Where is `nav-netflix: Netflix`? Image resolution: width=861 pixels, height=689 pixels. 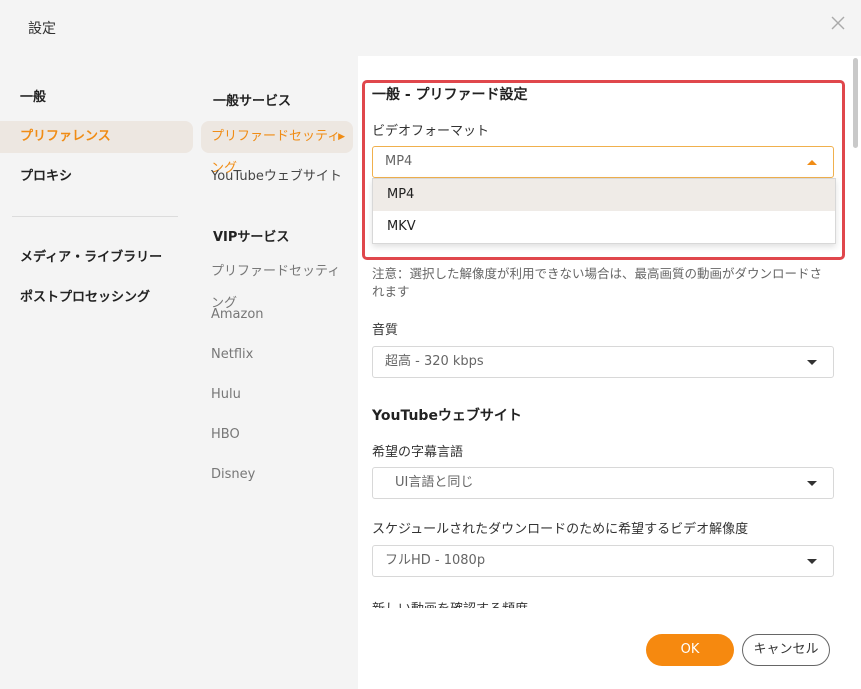 nav-netflix: Netflix is located at coordinates (277, 355).